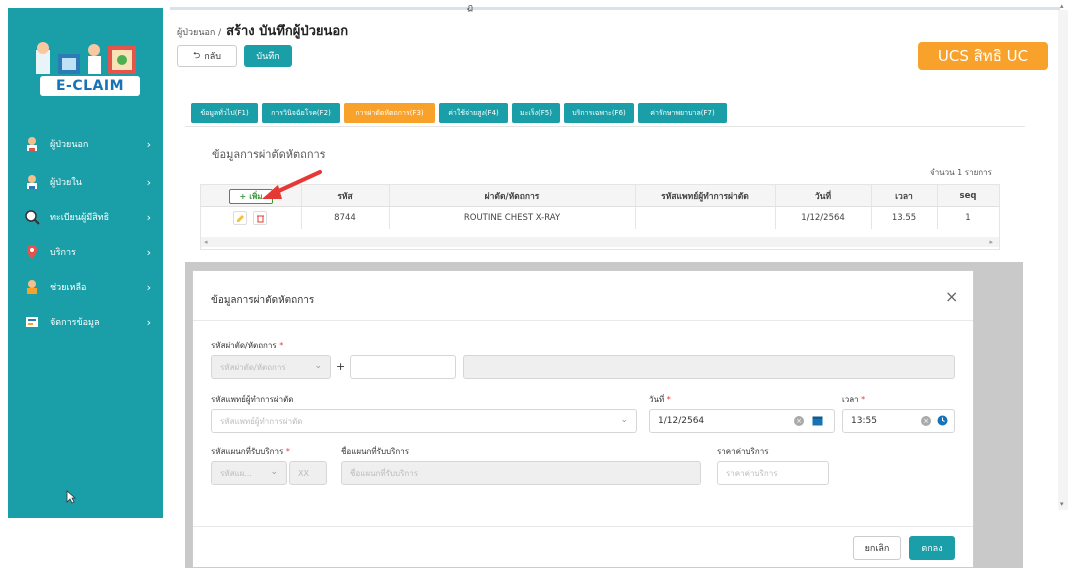 The width and height of the screenshot is (1068, 570). I want to click on save-button: บันทึก, so click(268, 56).